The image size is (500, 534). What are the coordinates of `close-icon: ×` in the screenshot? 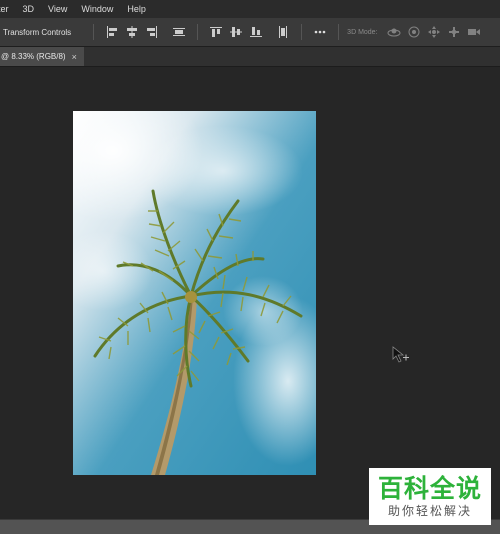 It's located at (74, 57).